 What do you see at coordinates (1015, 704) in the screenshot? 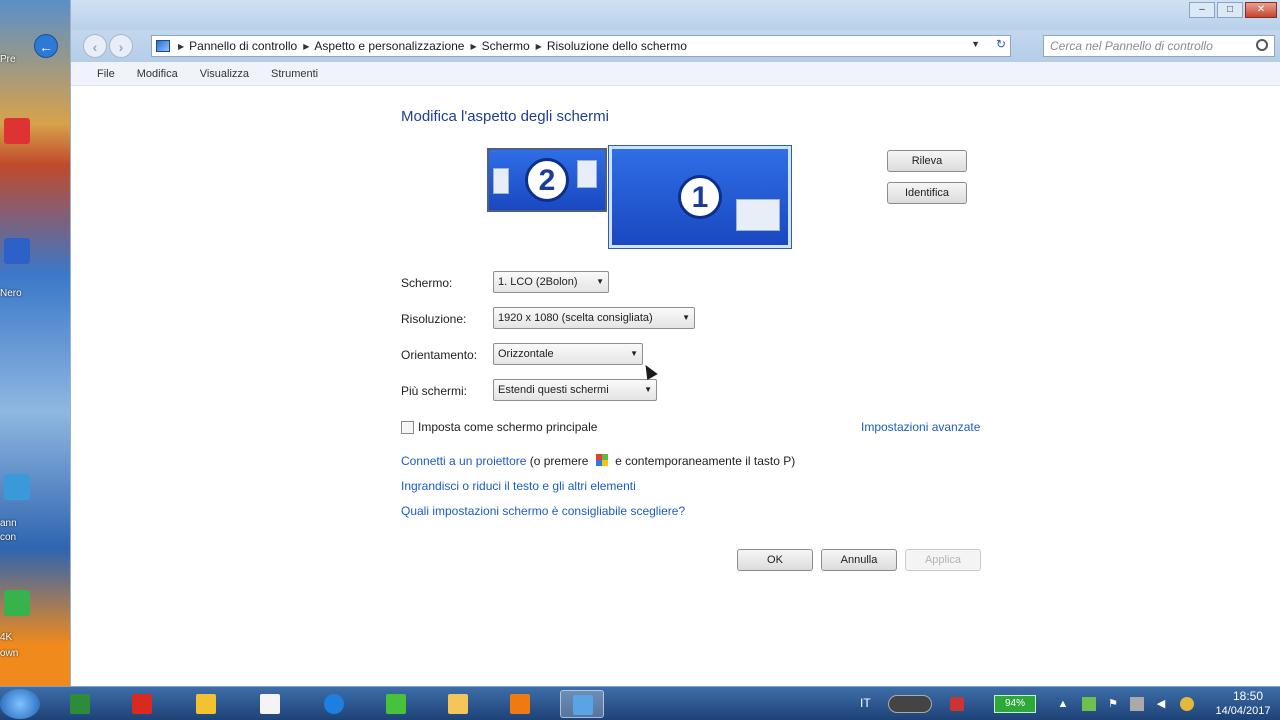
I see `battery-indicator: 94%` at bounding box center [1015, 704].